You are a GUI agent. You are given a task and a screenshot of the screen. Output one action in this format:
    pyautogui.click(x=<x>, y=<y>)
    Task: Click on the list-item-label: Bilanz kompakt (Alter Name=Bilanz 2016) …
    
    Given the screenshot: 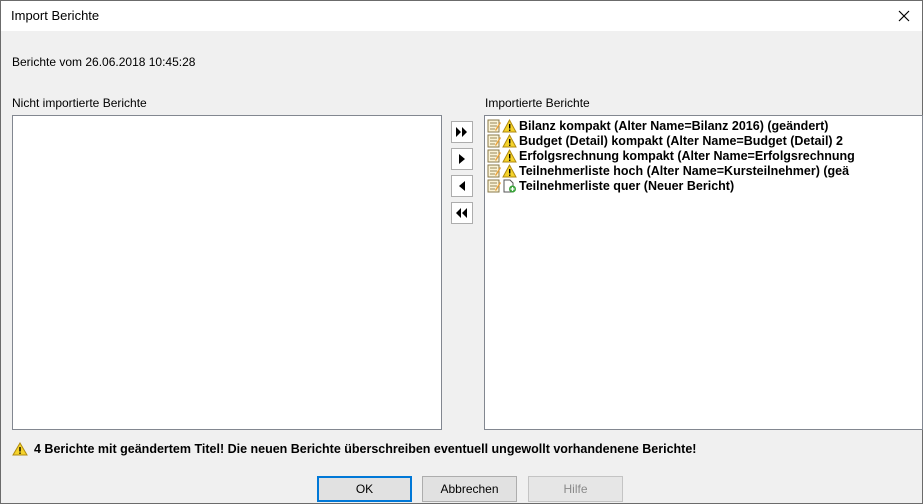 What is the action you would take?
    pyautogui.click(x=674, y=125)
    